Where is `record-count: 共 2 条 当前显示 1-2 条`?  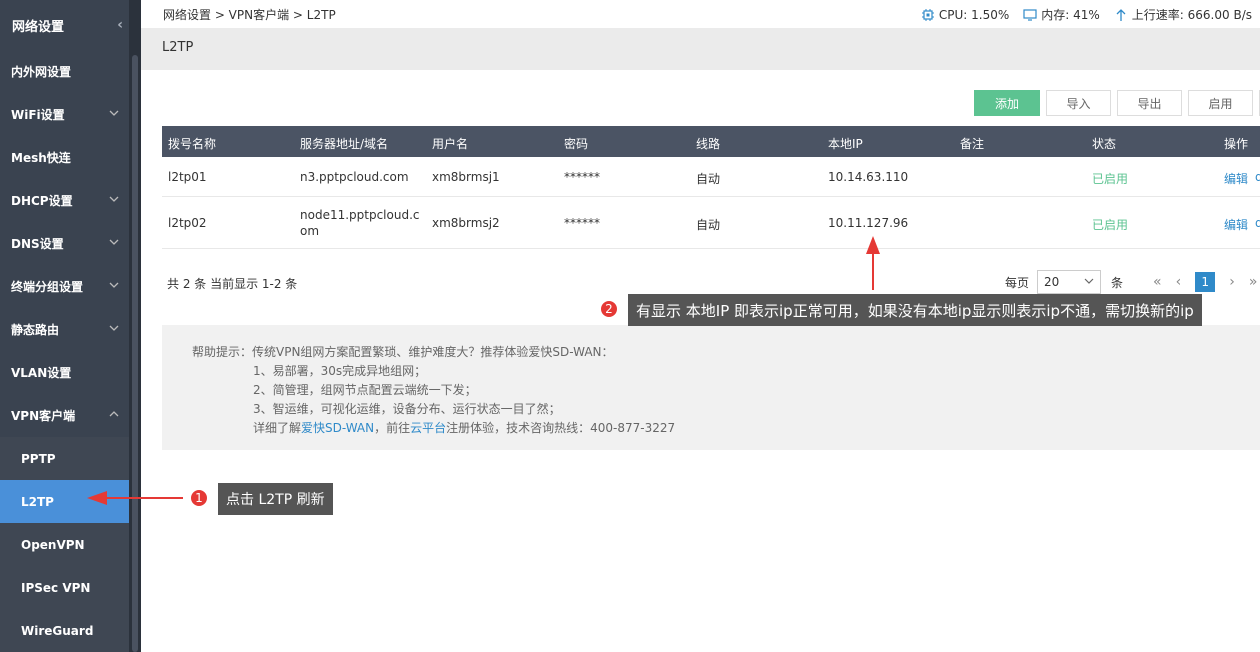 record-count: 共 2 条 当前显示 1-2 条 is located at coordinates (232, 284).